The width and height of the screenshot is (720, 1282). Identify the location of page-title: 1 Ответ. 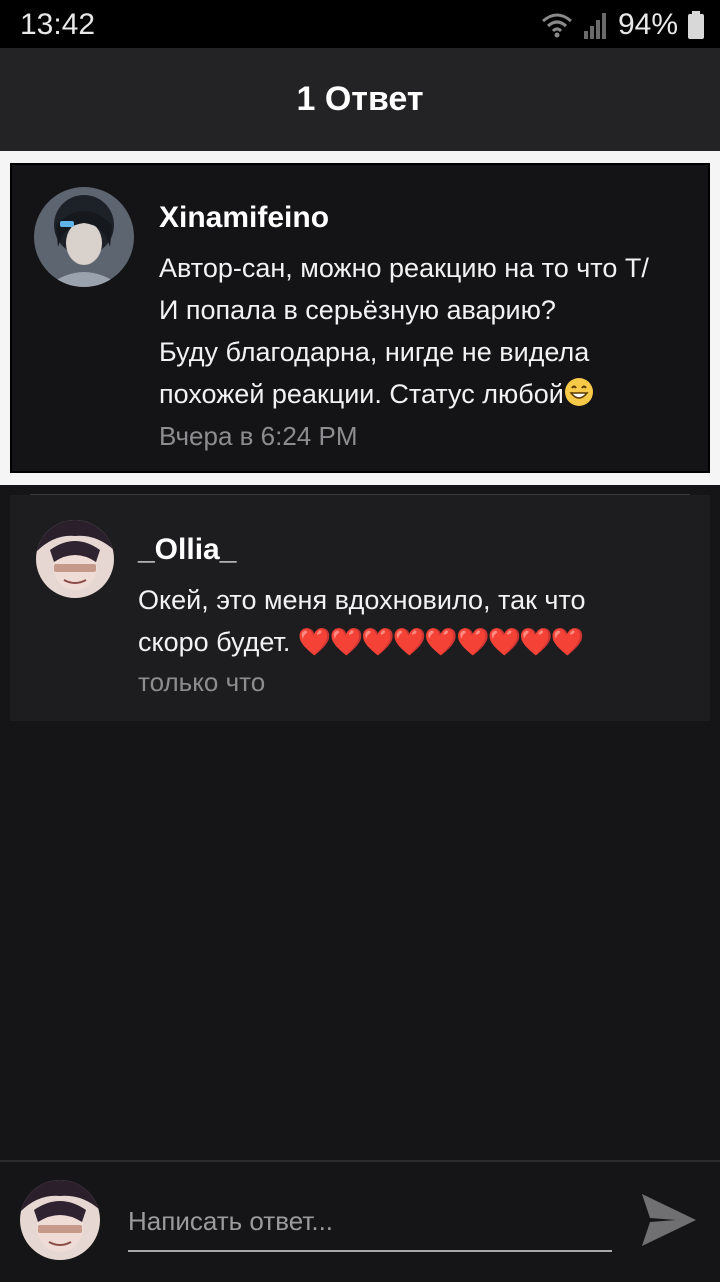
(360, 99).